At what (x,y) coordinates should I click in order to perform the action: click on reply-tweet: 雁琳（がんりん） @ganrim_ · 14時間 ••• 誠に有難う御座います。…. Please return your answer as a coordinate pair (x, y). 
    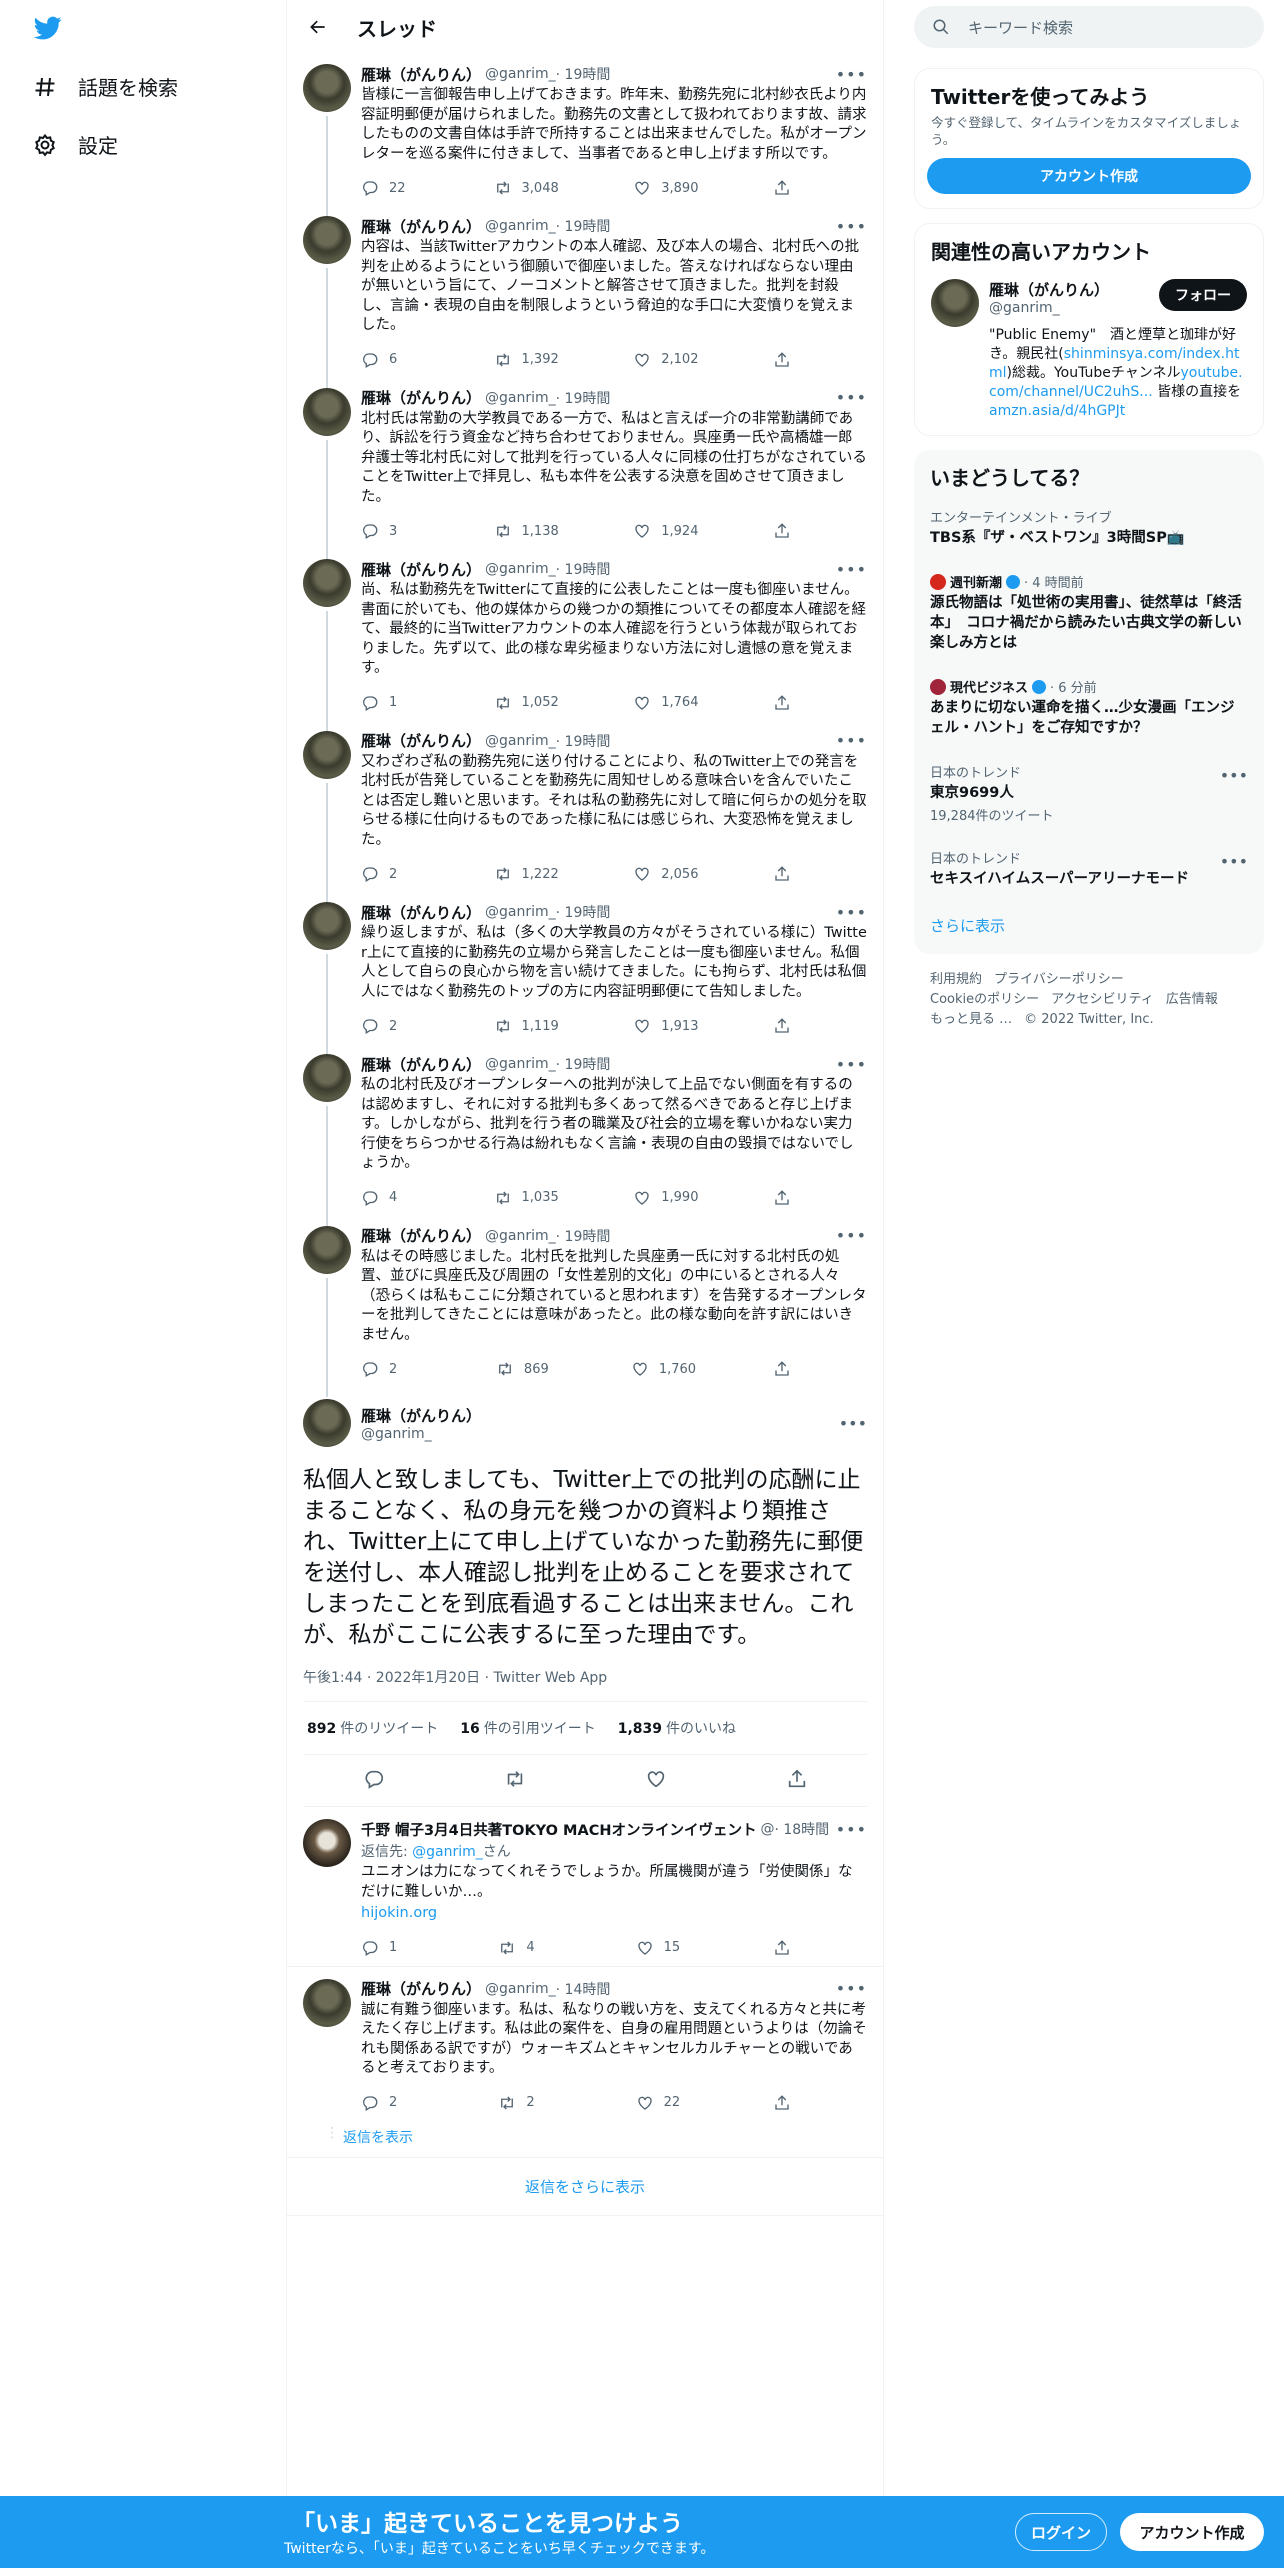
    Looking at the image, I should click on (585, 2044).